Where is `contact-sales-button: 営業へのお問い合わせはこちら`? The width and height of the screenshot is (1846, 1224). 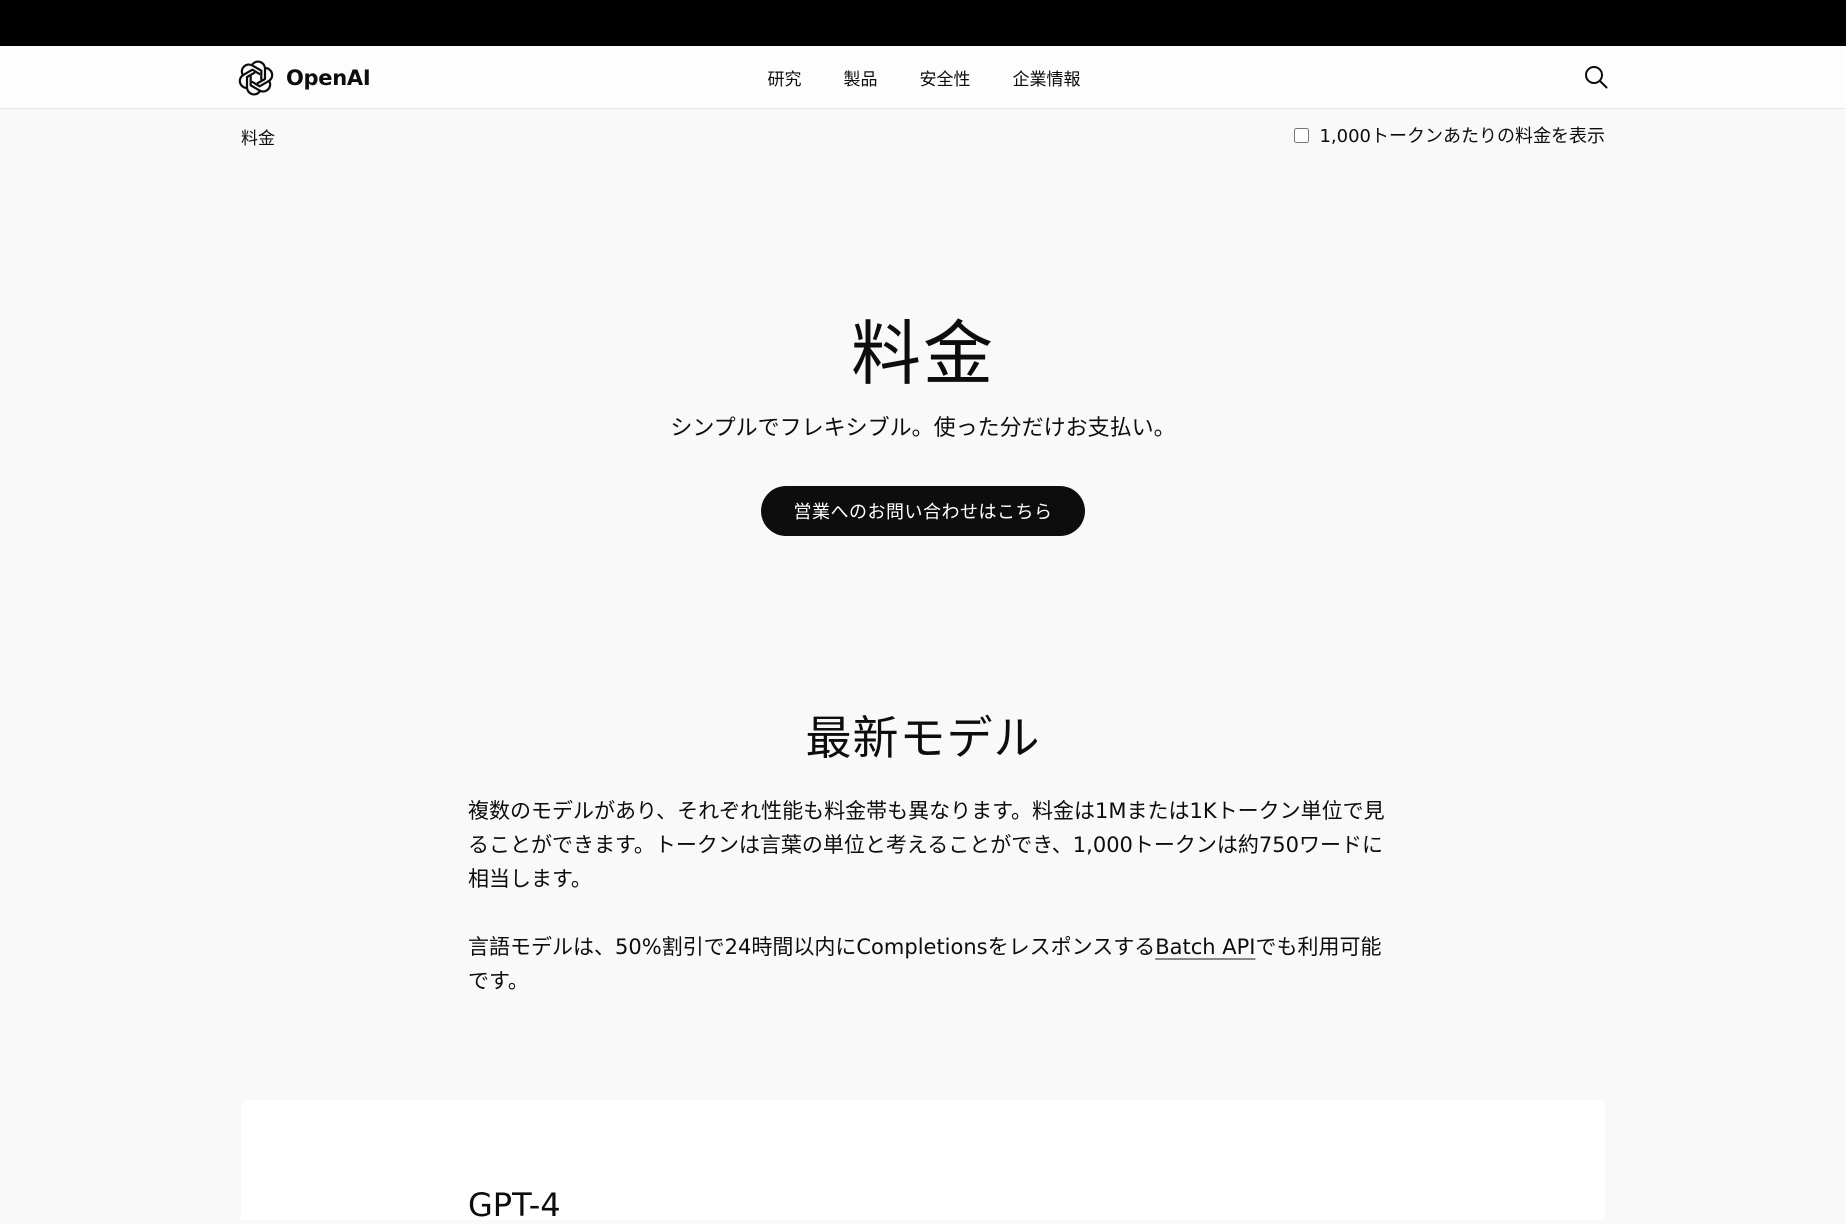
contact-sales-button: 営業へのお問い合わせはこちら is located at coordinates (923, 511).